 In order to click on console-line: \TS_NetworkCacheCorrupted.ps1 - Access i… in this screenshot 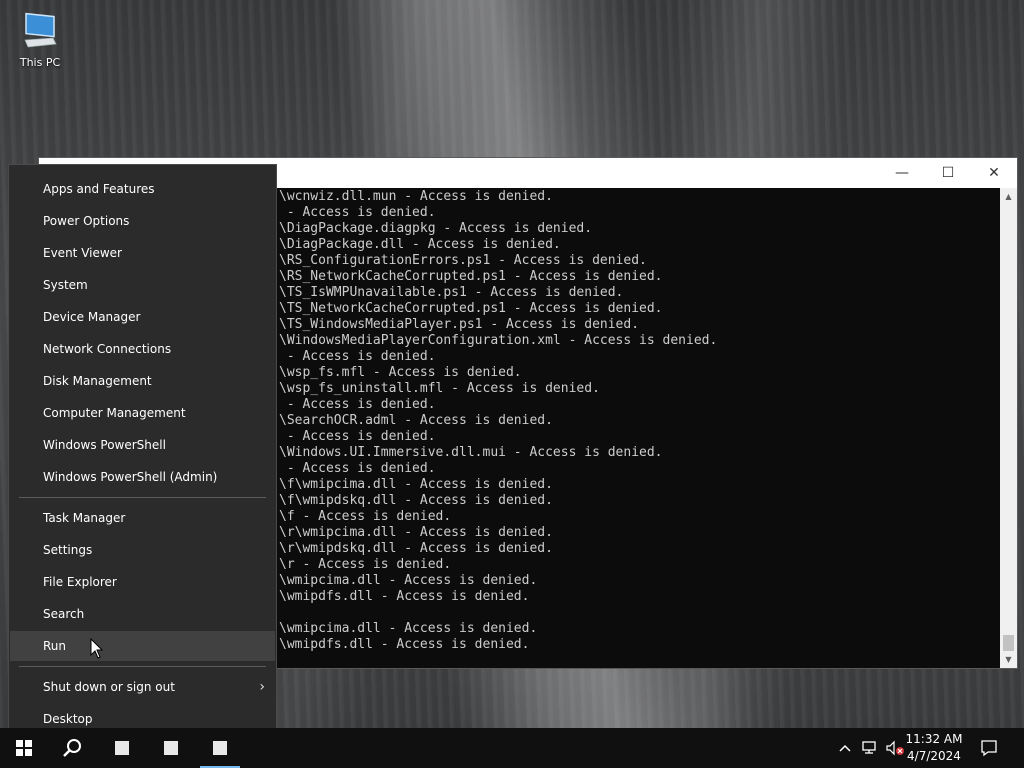, I will do `click(471, 308)`.